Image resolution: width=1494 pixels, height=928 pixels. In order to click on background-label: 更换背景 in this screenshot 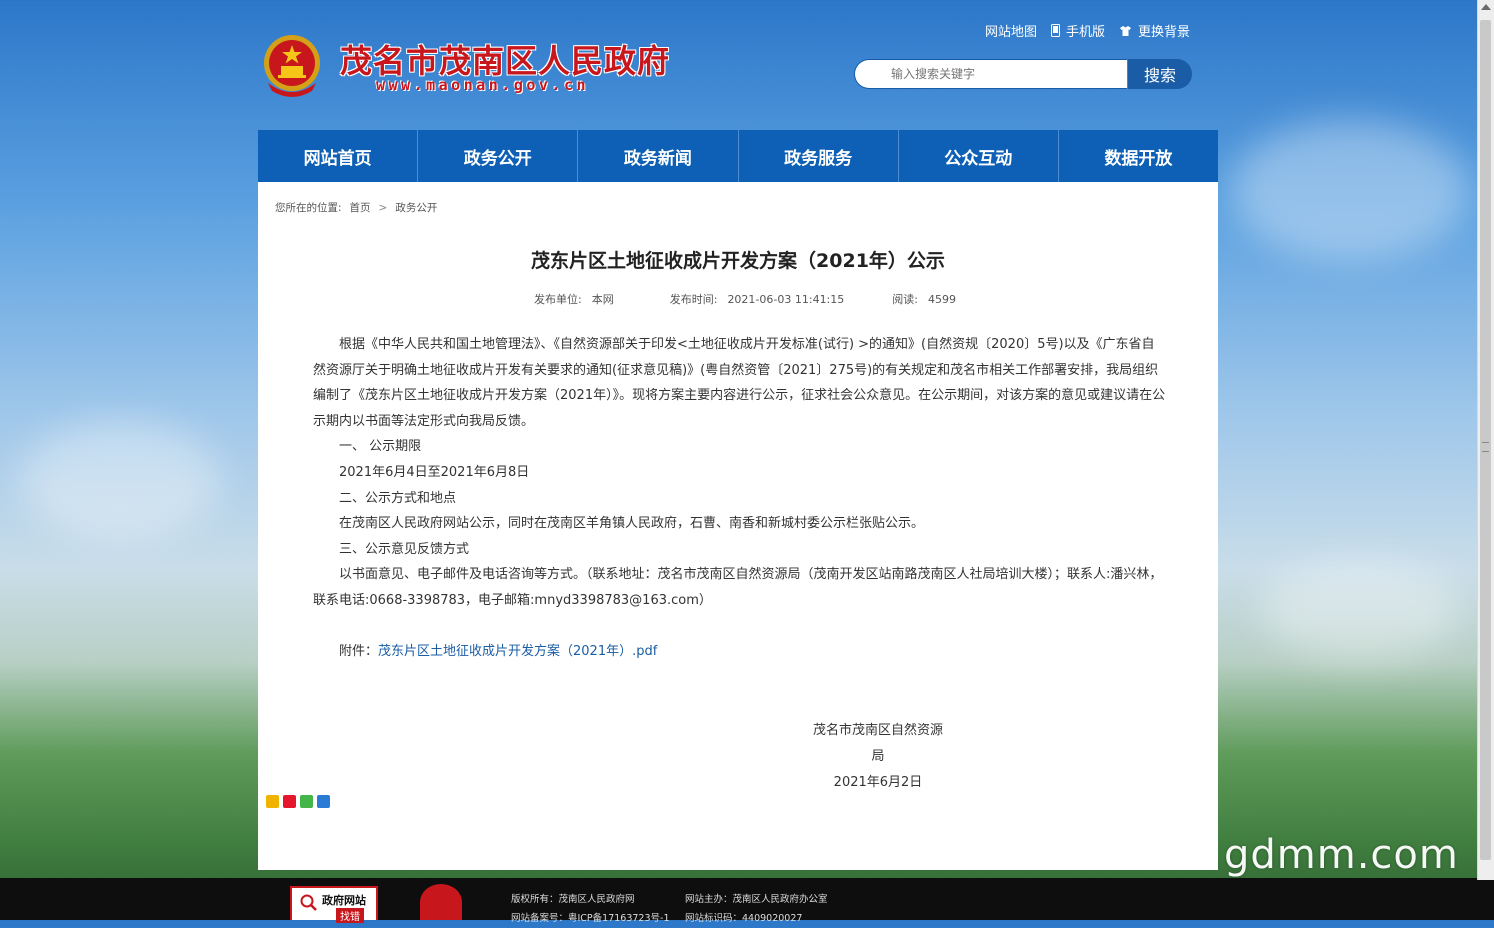, I will do `click(1164, 32)`.